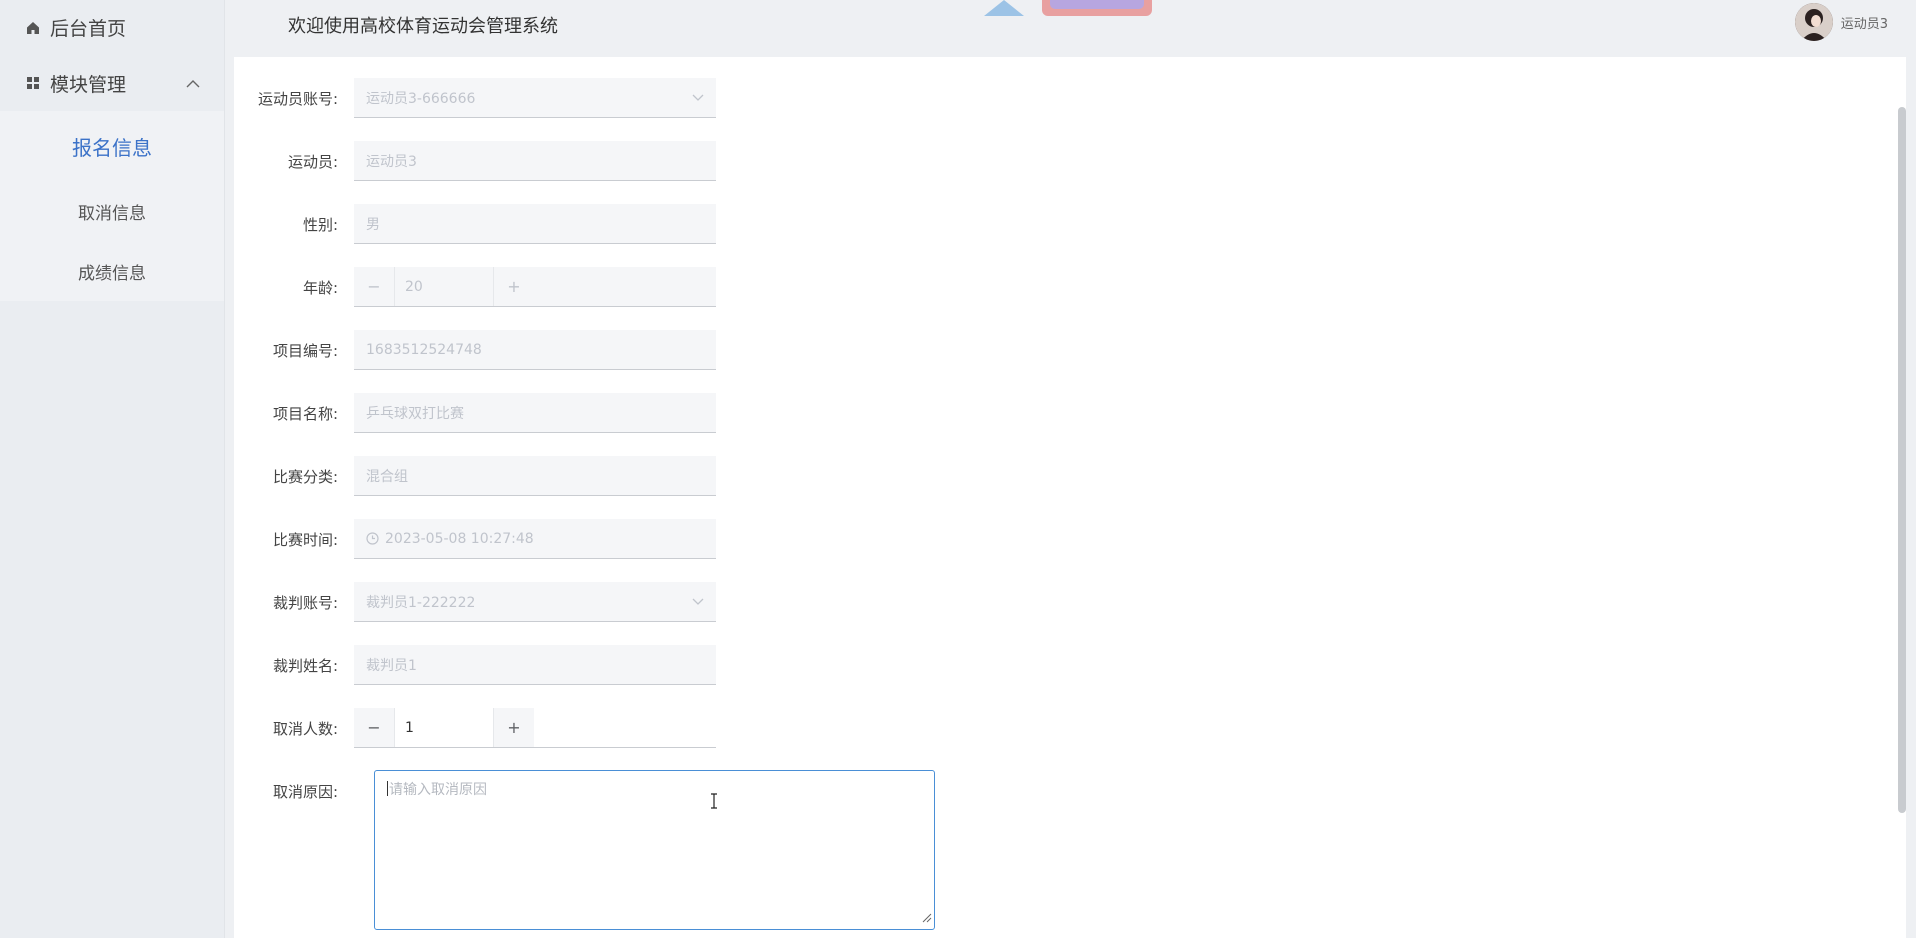 The image size is (1916, 938). Describe the element at coordinates (305, 350) in the screenshot. I see `field-label: 项目编号:` at that location.